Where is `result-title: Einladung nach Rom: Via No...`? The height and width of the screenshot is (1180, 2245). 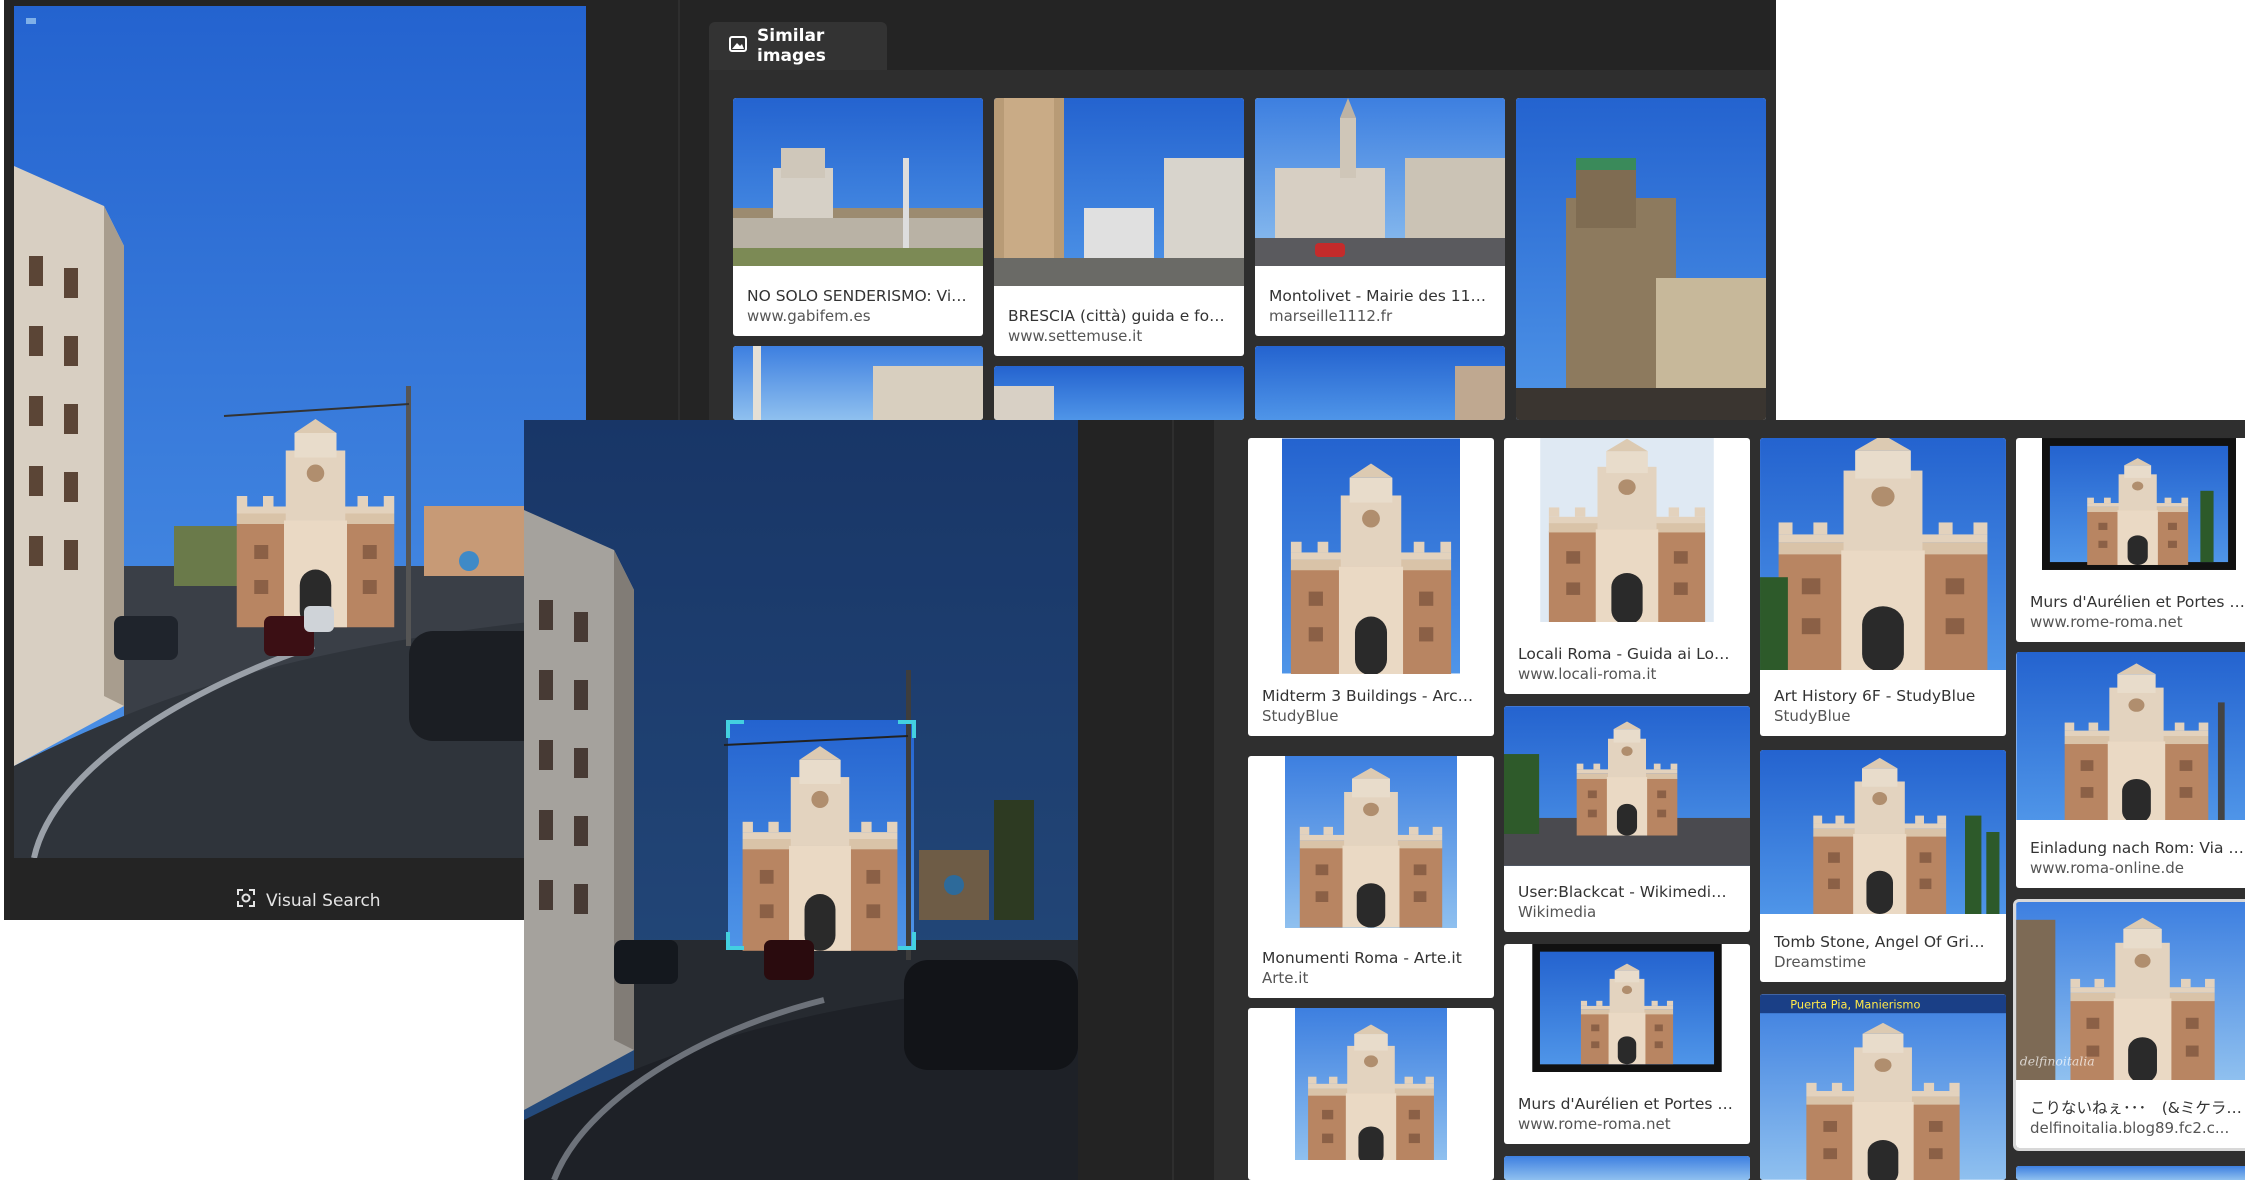 result-title: Einladung nach Rom: Via No... is located at coordinates (2137, 848).